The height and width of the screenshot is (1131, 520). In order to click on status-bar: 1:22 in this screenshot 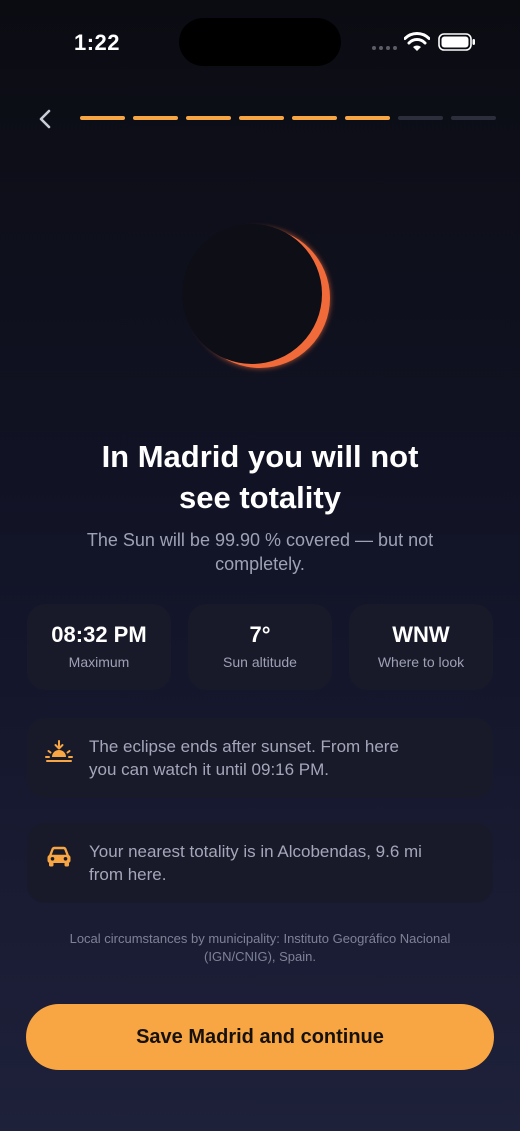, I will do `click(260, 40)`.